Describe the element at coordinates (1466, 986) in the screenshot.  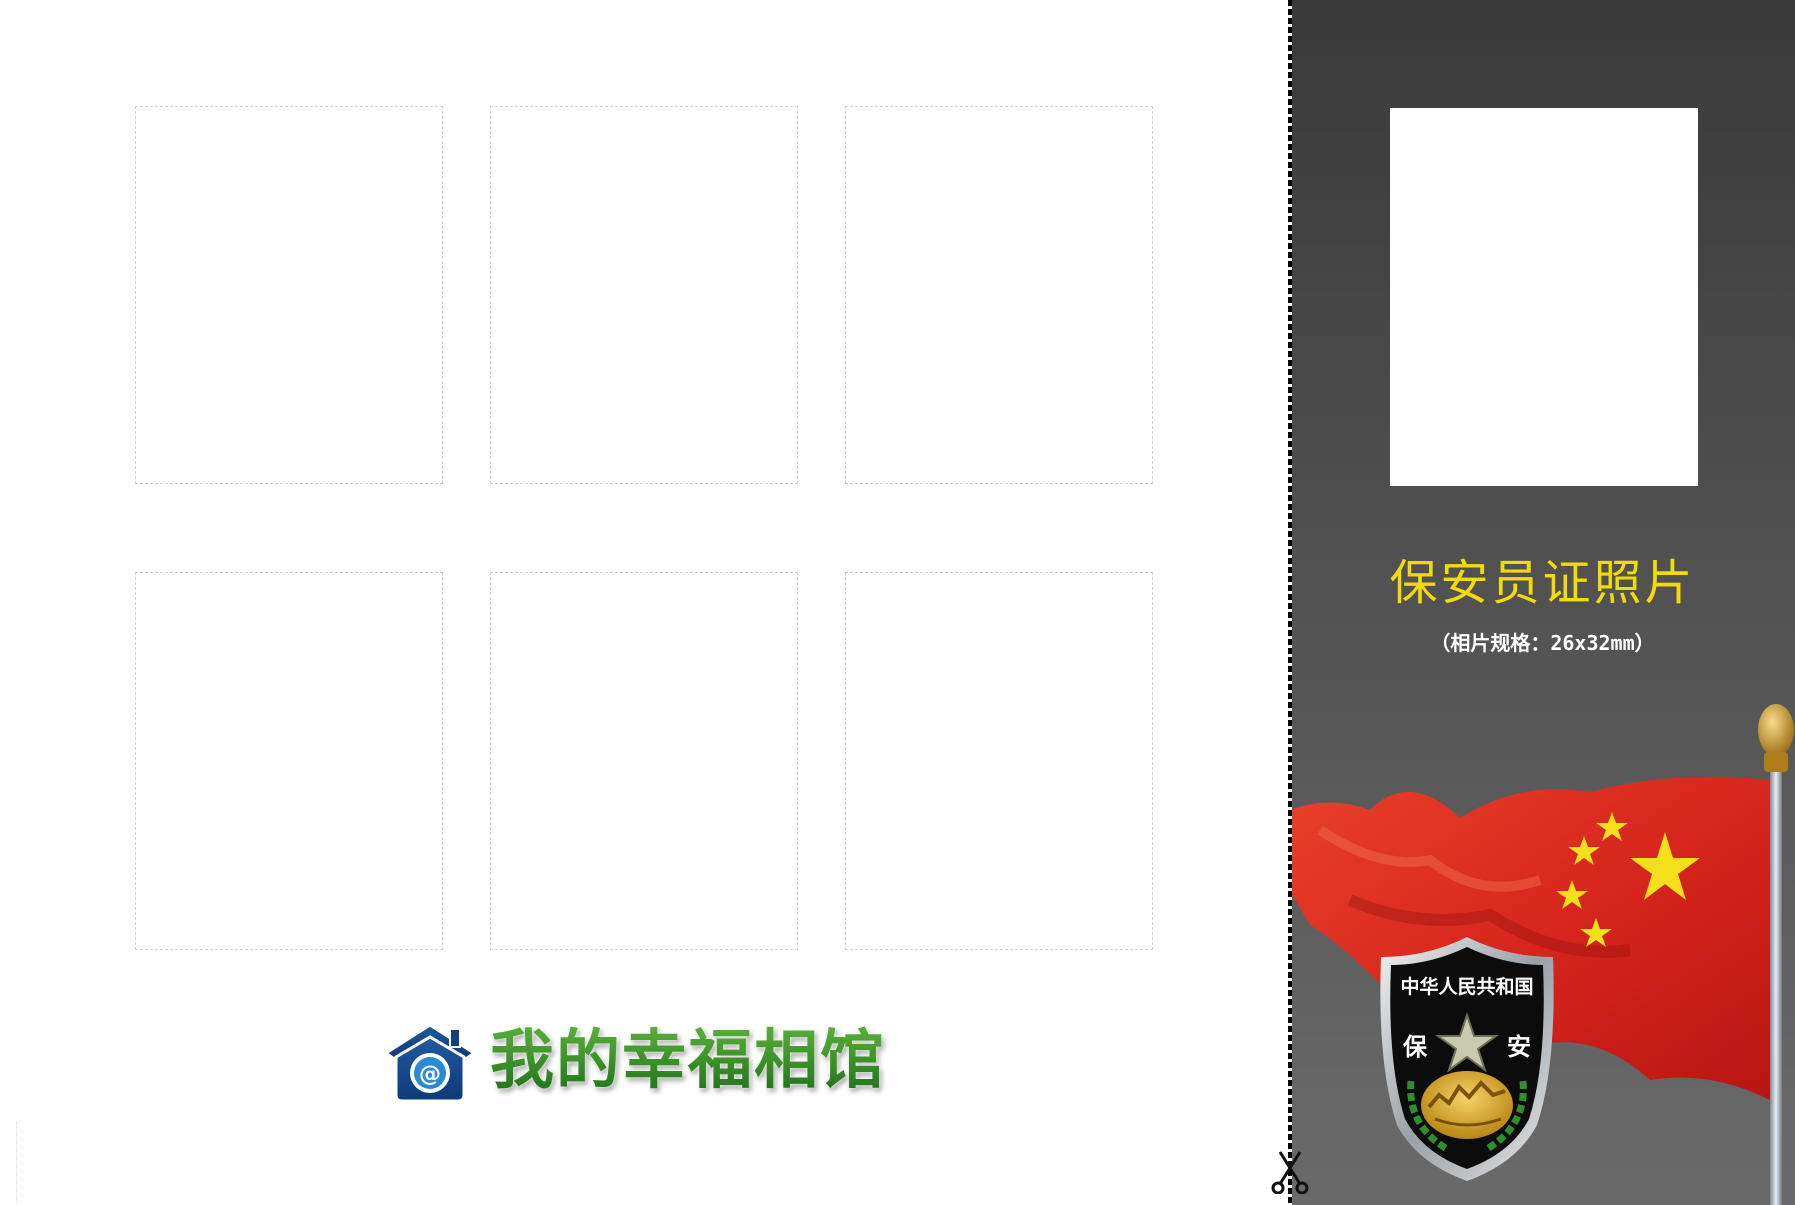
I see `badge-top-text: 中华人民共和国` at that location.